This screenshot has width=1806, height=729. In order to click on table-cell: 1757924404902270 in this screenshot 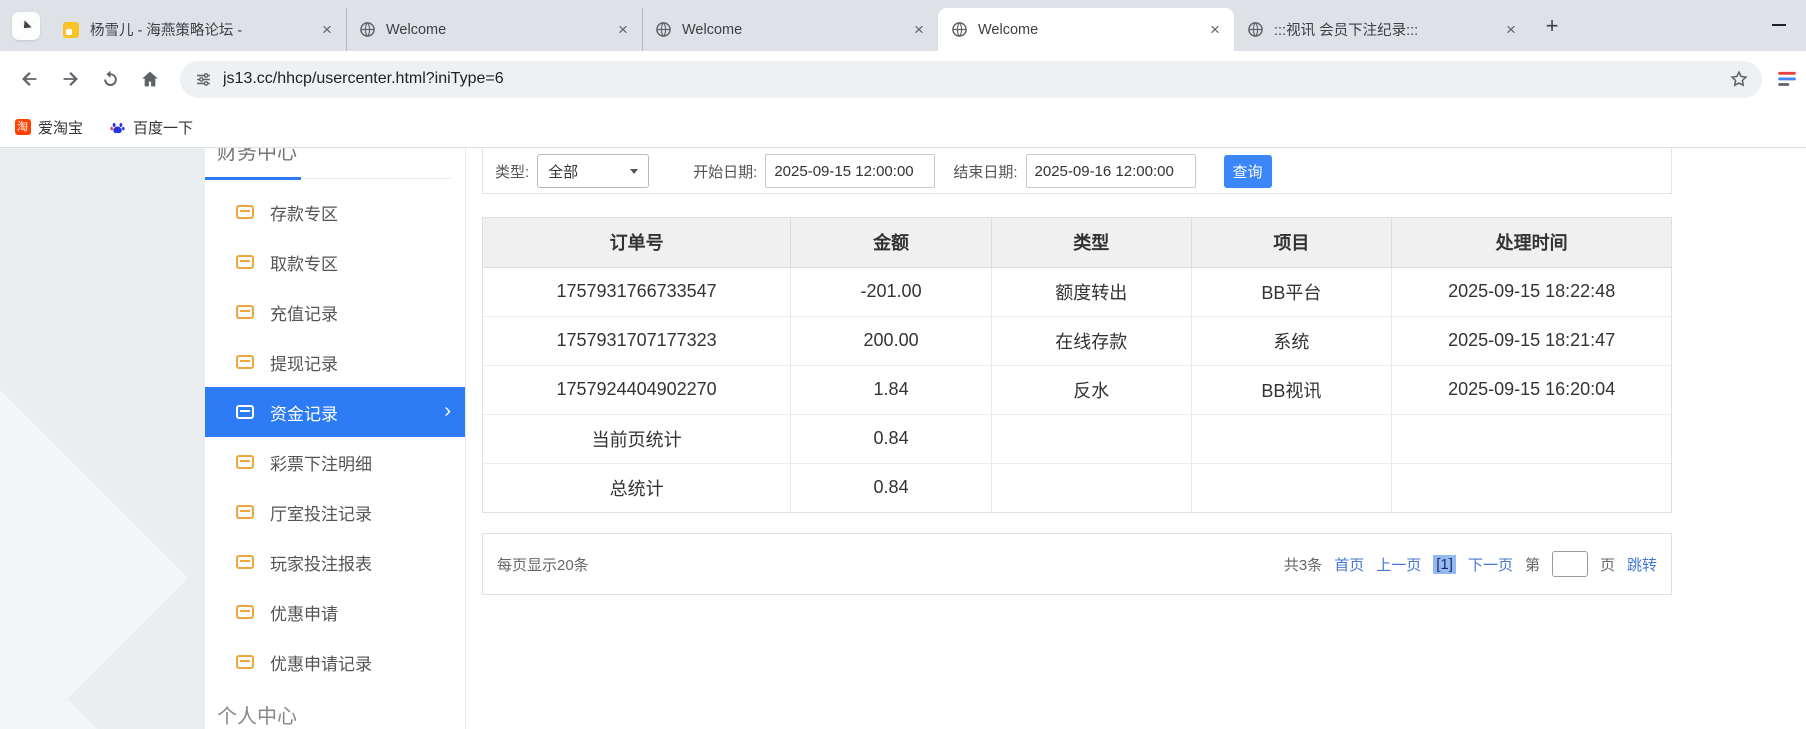, I will do `click(637, 390)`.